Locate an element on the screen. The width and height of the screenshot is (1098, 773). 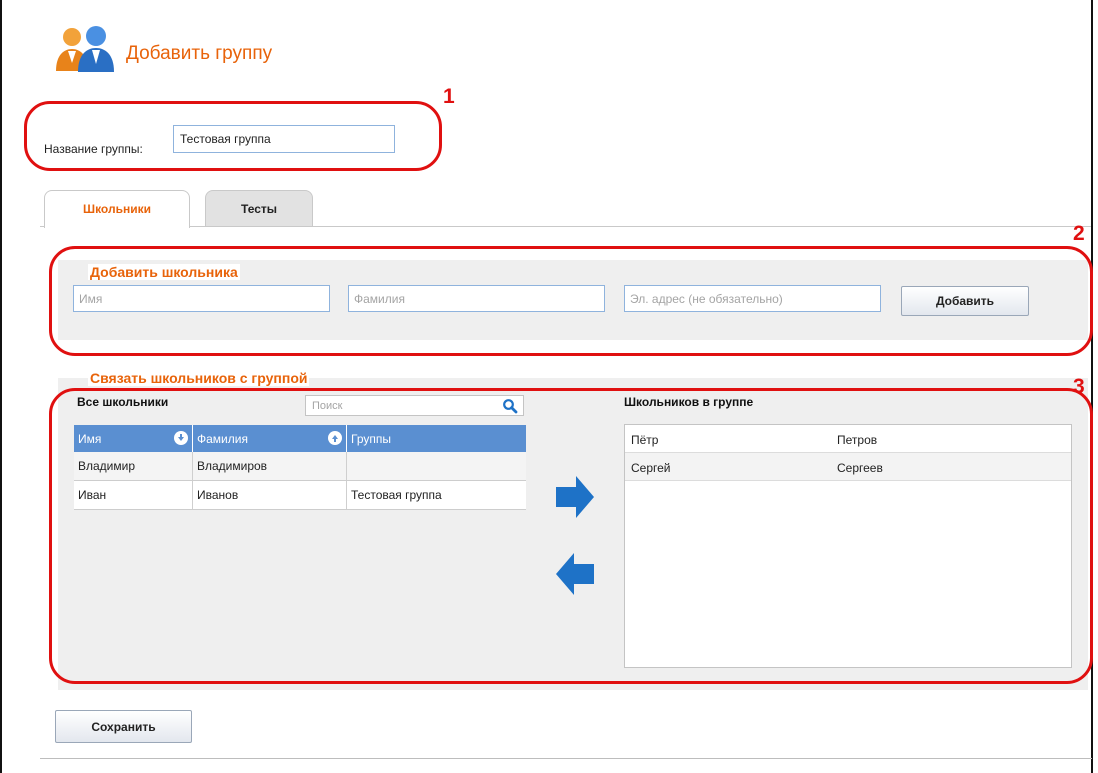
annotation-number-2: 2 is located at coordinates (1079, 233).